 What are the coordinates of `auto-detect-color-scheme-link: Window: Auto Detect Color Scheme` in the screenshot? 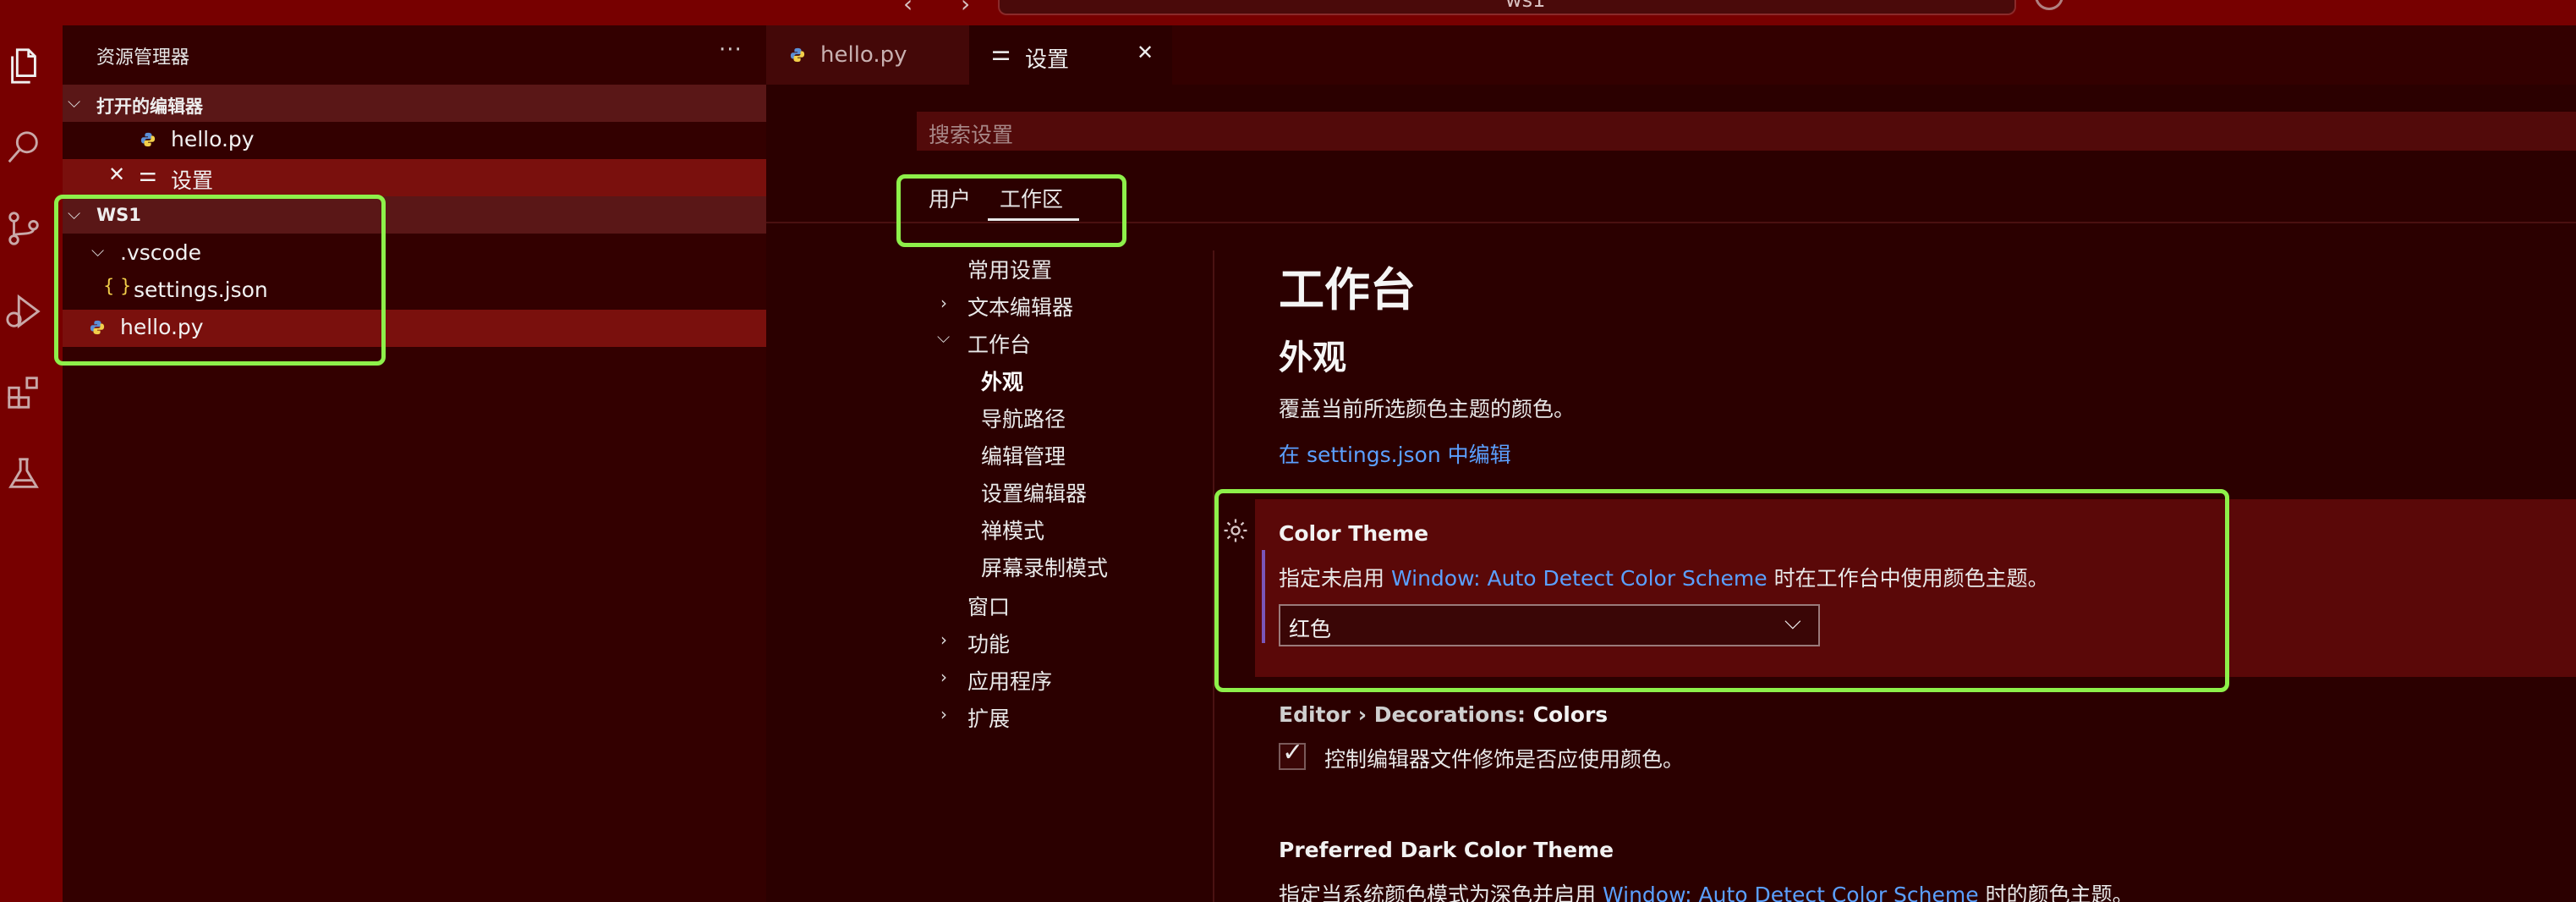 It's located at (1791, 892).